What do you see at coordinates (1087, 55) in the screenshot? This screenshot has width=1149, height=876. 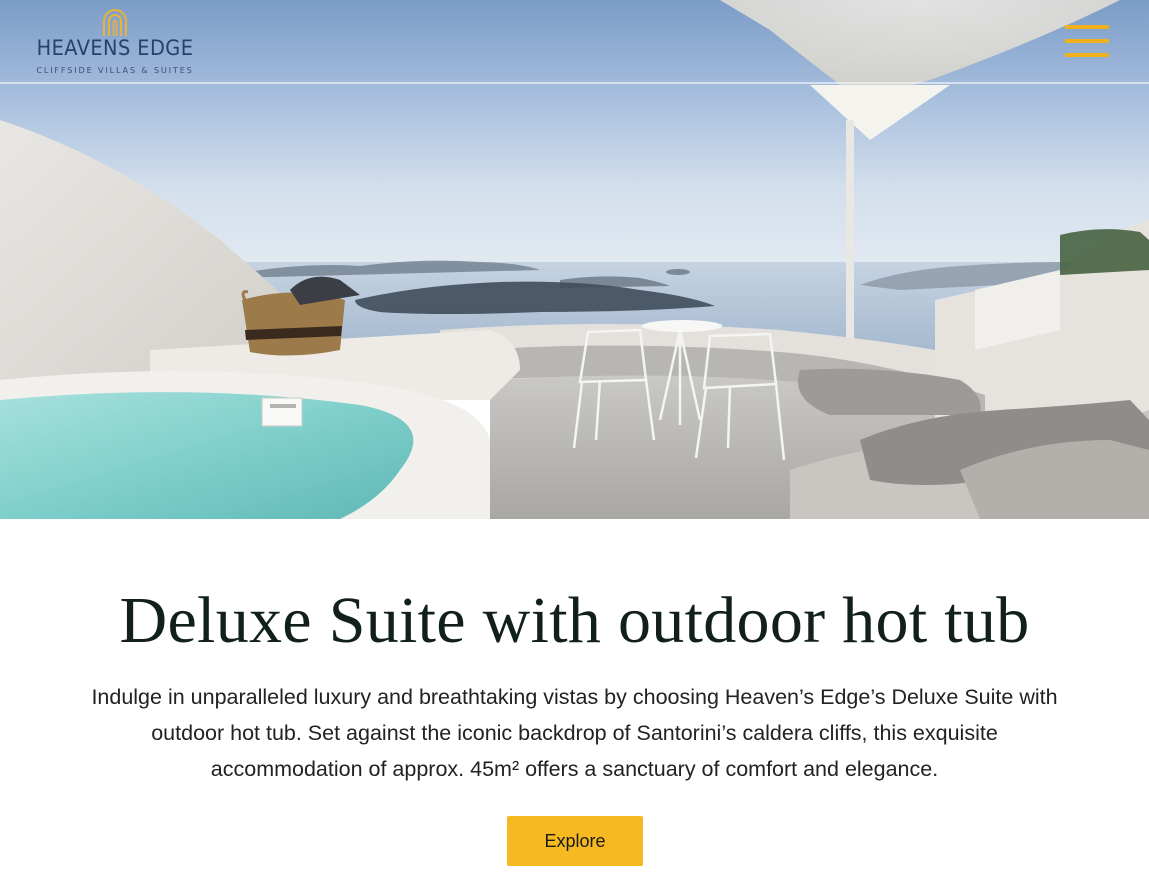 I see `menu-bar-bottom` at bounding box center [1087, 55].